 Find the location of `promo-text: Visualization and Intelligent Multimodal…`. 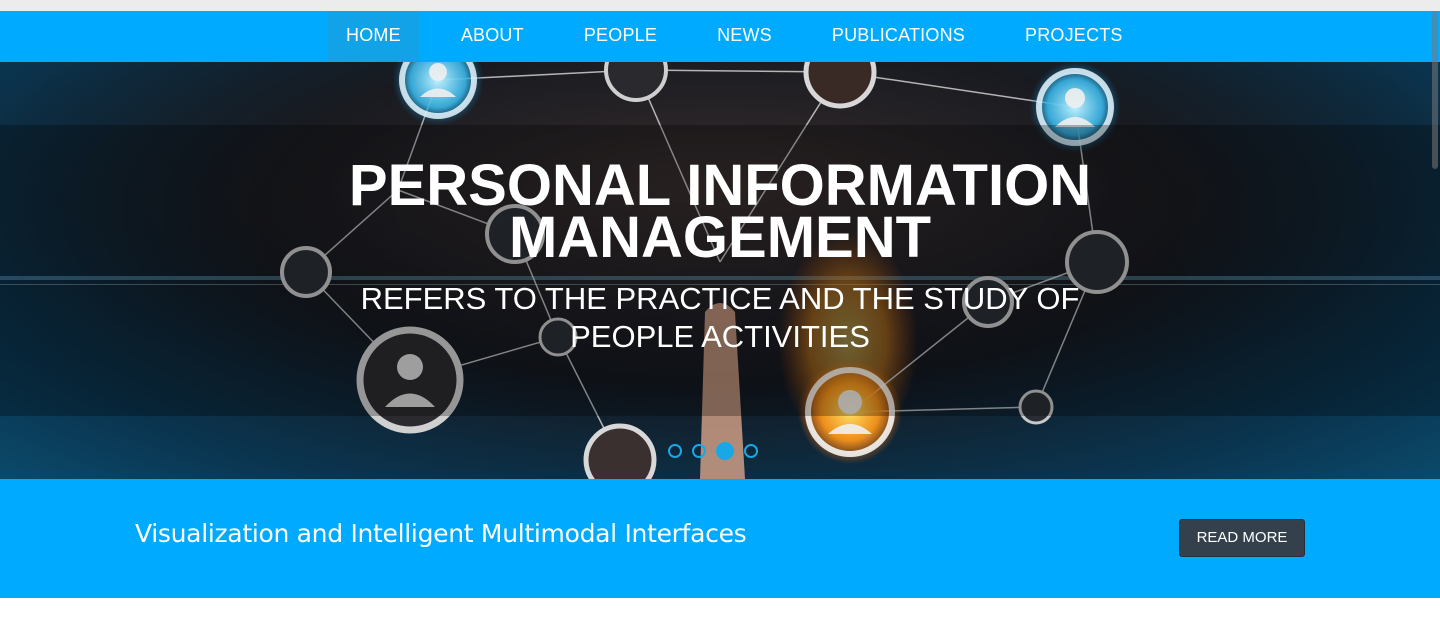

promo-text: Visualization and Intelligent Multimodal… is located at coordinates (441, 533).